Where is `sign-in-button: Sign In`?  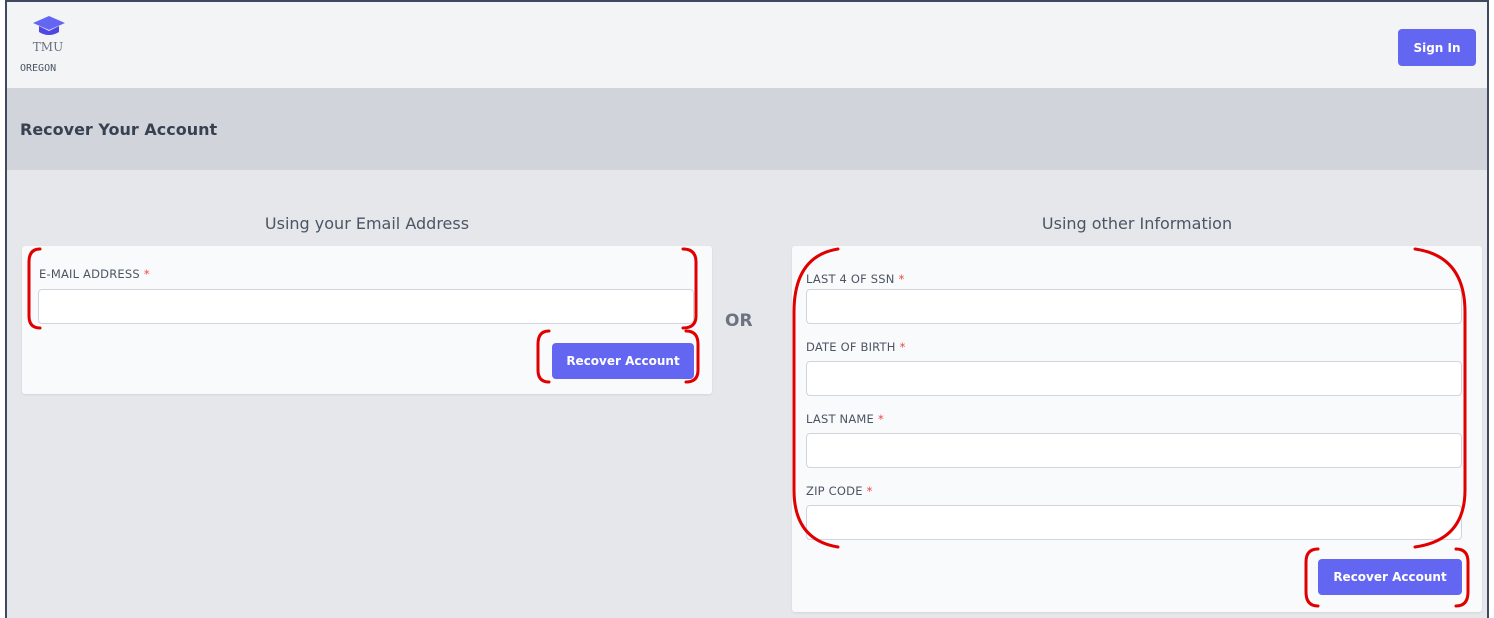 sign-in-button: Sign In is located at coordinates (1437, 47).